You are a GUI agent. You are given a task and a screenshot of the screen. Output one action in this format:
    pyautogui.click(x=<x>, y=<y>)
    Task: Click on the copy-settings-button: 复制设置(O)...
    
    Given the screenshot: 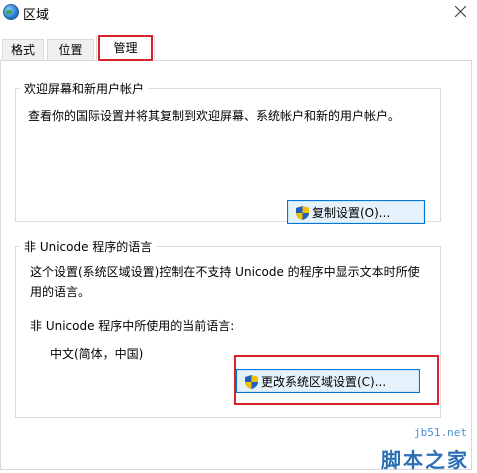 What is the action you would take?
    pyautogui.click(x=356, y=212)
    